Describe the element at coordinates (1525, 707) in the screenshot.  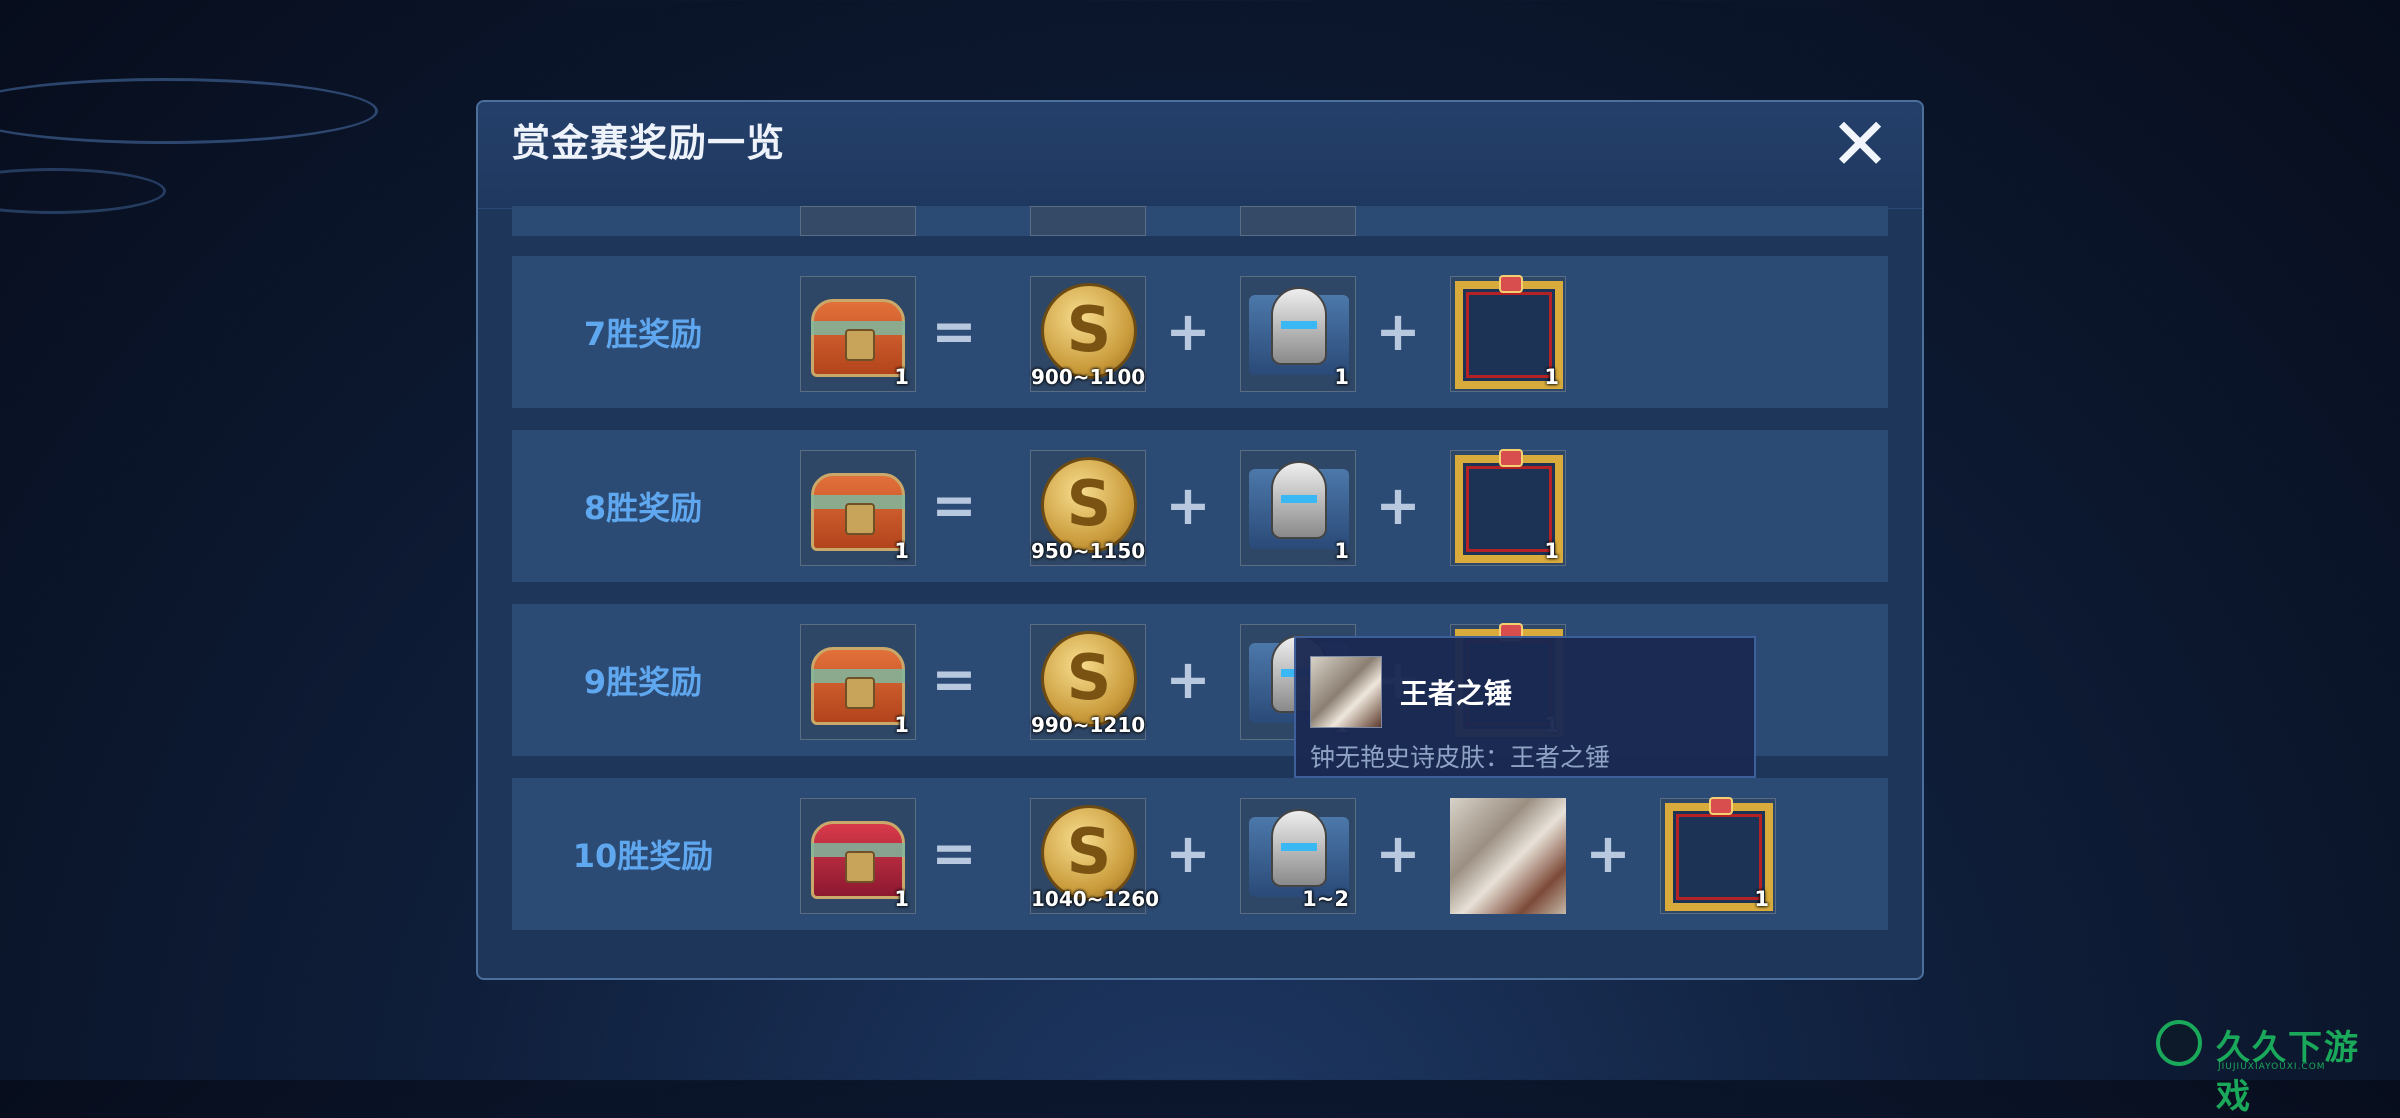
I see `item-tooltip: 王者之锤 钟无艳史诗皮肤：王者之锤` at that location.